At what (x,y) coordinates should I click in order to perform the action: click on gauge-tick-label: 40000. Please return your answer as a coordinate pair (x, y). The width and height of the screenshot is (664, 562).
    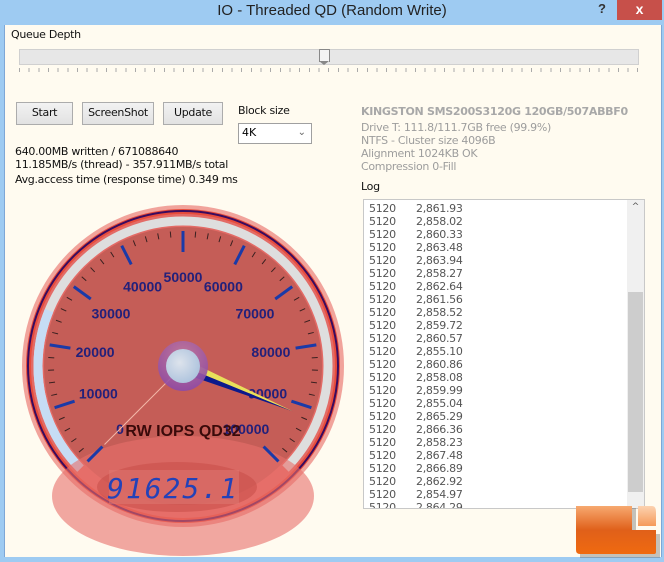
    Looking at the image, I should click on (142, 287).